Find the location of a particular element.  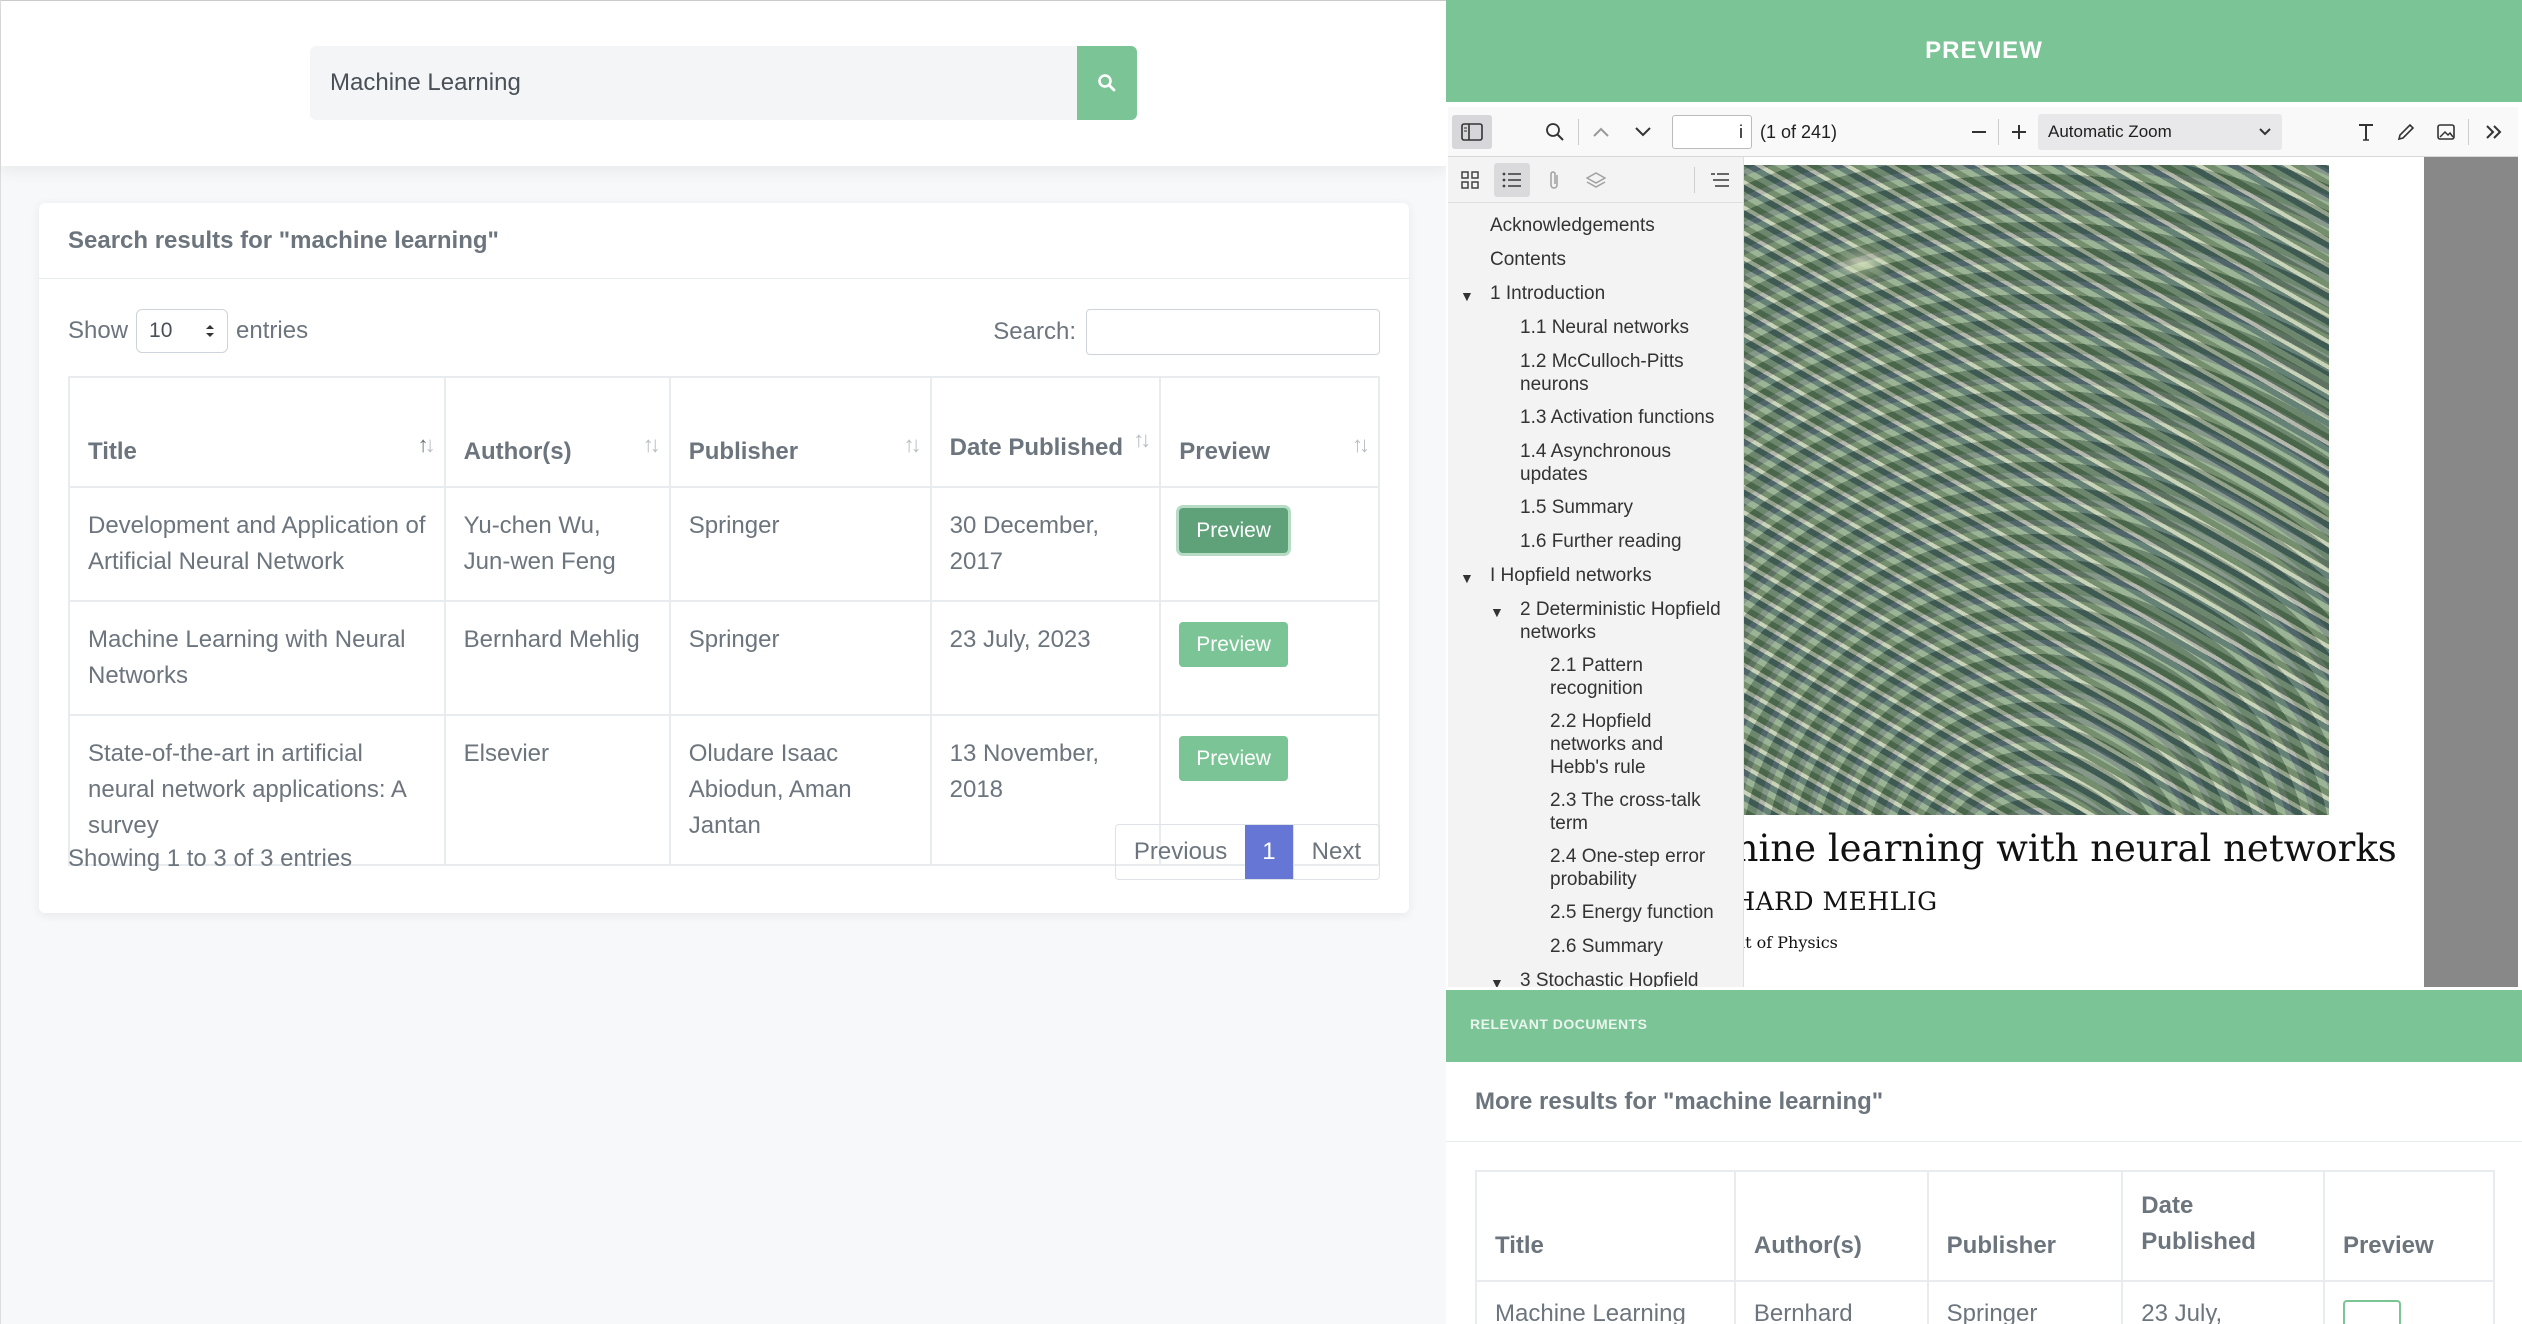

layers-button is located at coordinates (1596, 180).